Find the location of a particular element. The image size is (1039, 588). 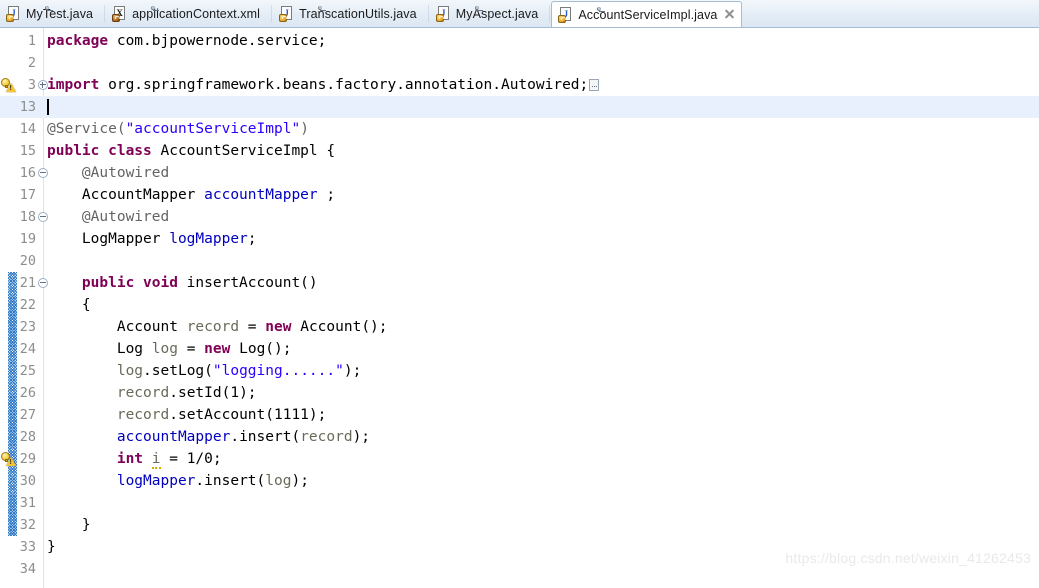

code-line-row: 2 is located at coordinates (519, 63).